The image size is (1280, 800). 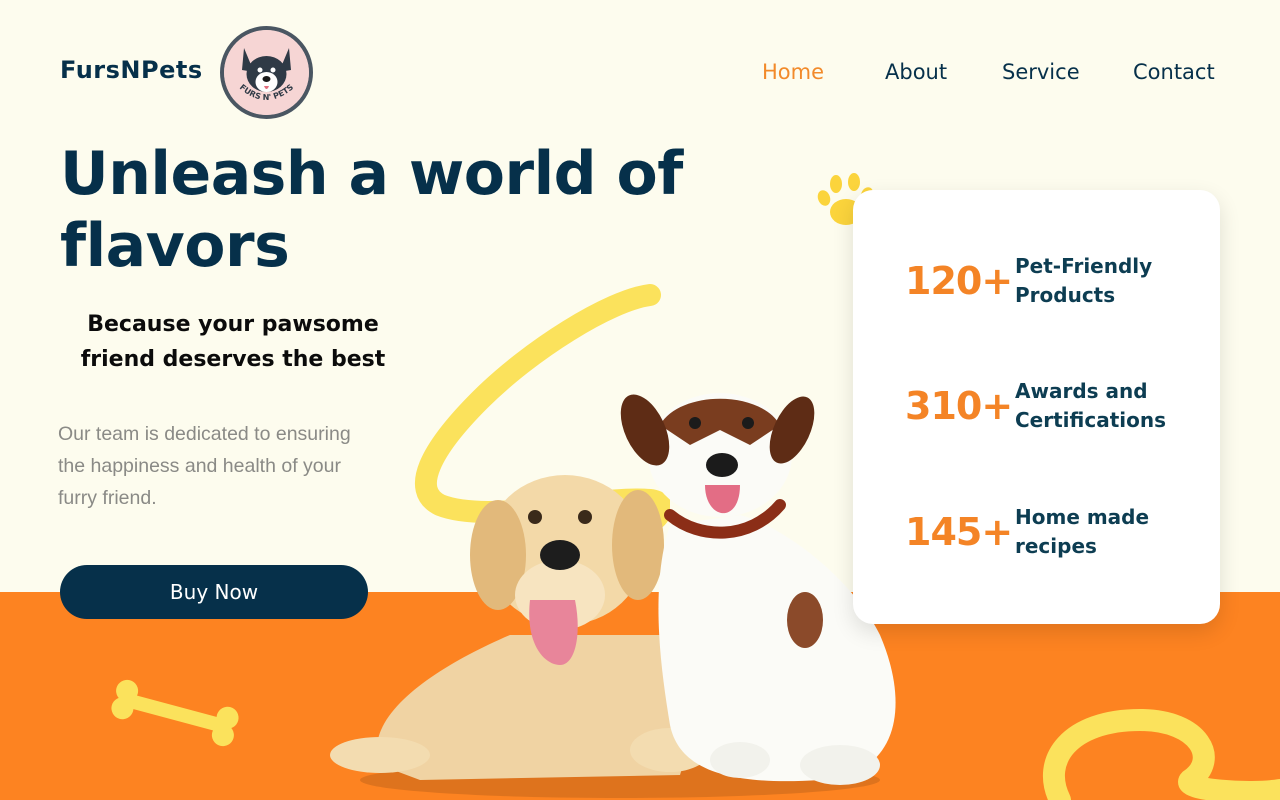 I want to click on stat-products: 120+ Pet-Friendly Products, so click(x=1045, y=281).